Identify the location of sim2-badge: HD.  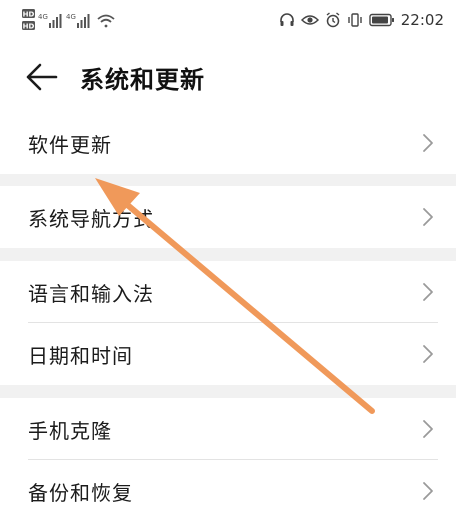
(29, 27).